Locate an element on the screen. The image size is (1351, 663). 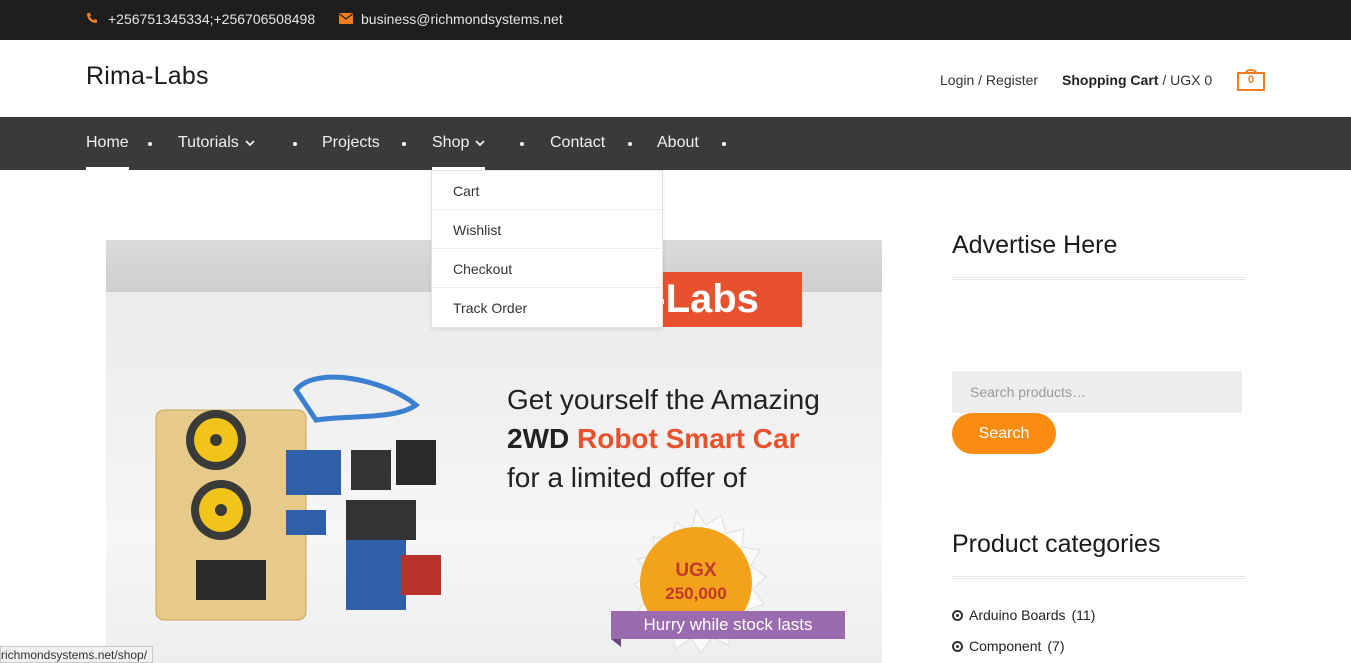
headline-line-2: 2WD Robot Smart Car is located at coordinates (663, 438).